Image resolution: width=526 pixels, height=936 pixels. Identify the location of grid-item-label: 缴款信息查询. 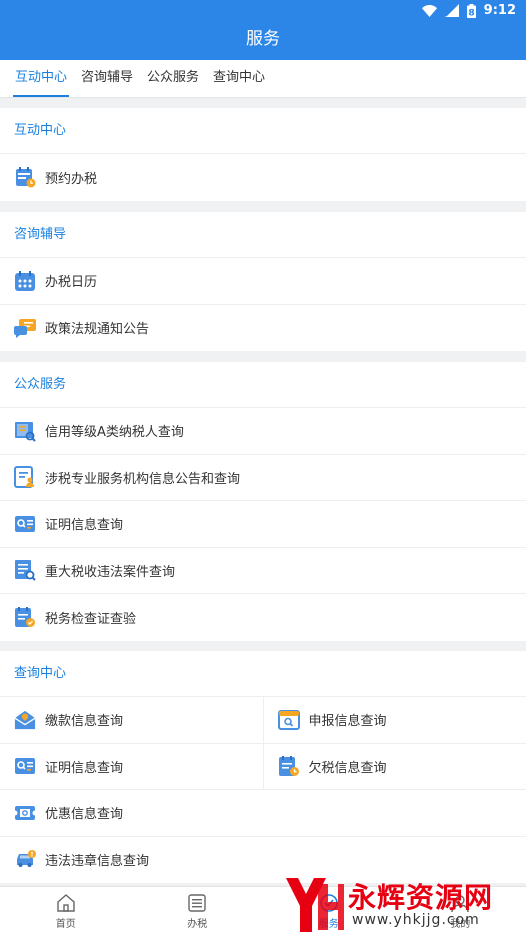
(84, 722).